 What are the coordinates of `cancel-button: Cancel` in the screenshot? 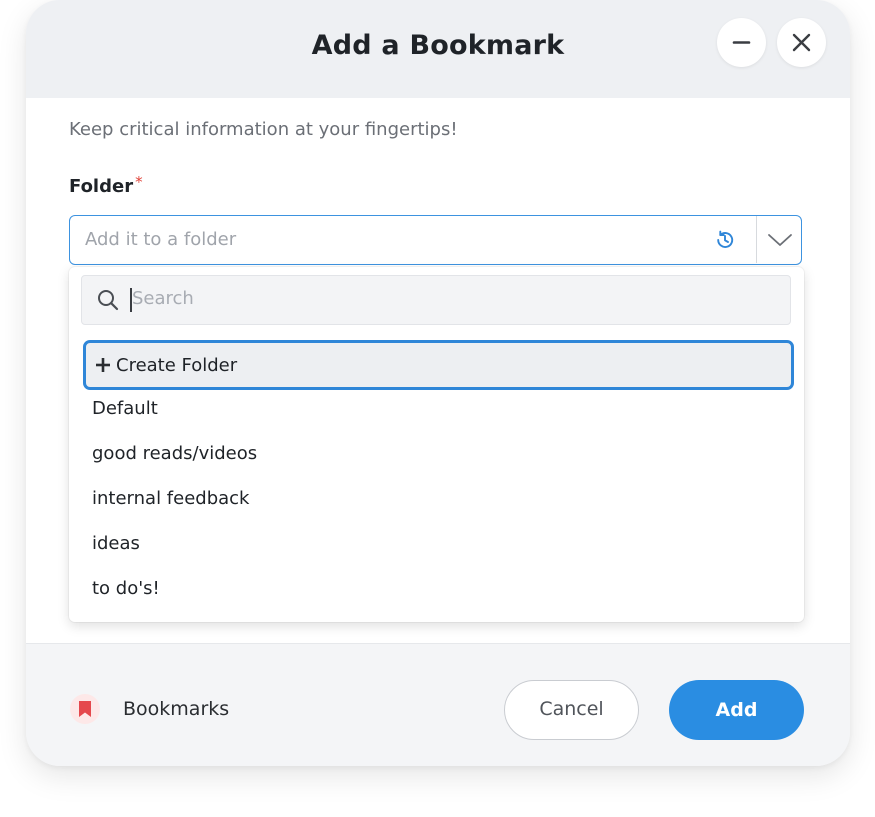 It's located at (571, 710).